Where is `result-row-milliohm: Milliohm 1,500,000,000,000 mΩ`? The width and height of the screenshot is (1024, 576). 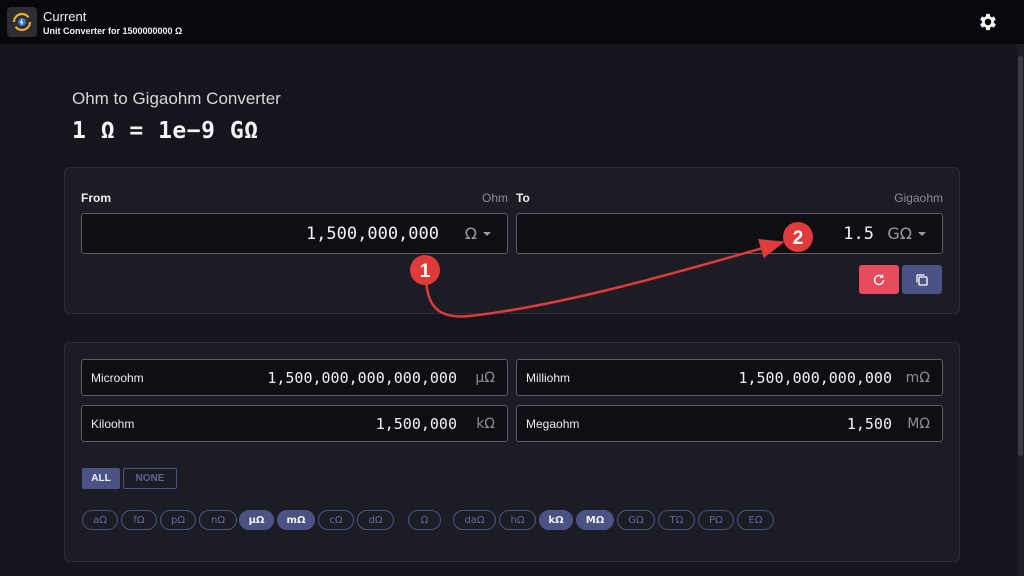 result-row-milliohm: Milliohm 1,500,000,000,000 mΩ is located at coordinates (729, 377).